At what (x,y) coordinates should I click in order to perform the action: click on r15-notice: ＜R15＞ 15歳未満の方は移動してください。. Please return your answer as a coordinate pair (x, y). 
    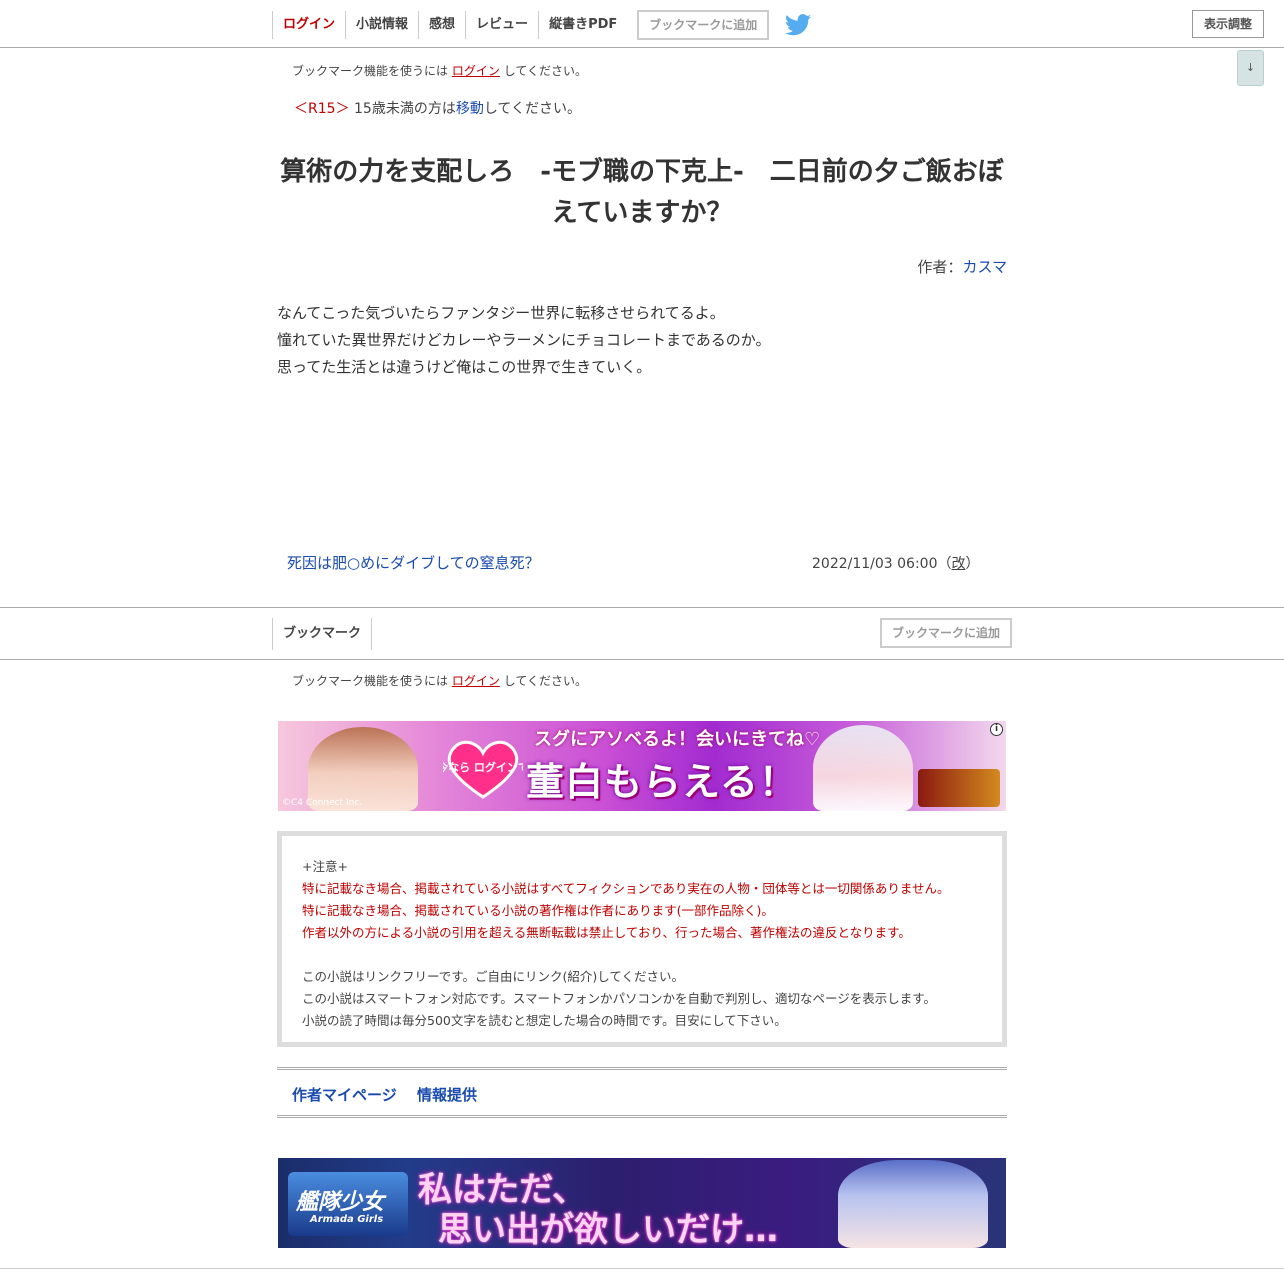
    Looking at the image, I should click on (437, 108).